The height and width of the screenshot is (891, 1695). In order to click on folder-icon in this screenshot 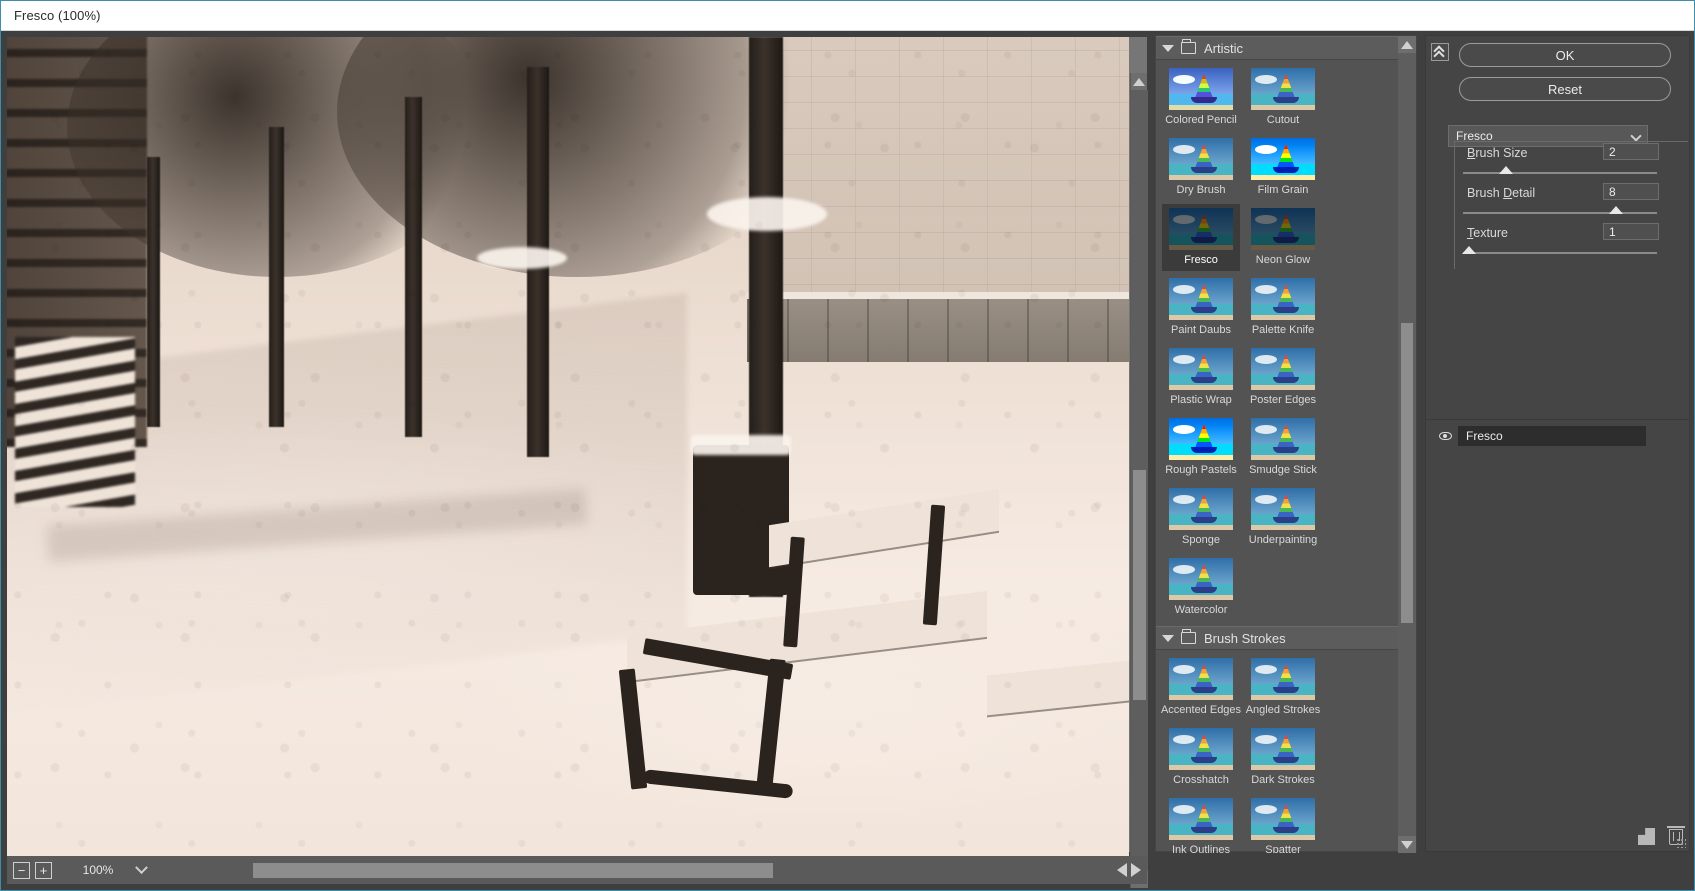, I will do `click(1188, 46)`.